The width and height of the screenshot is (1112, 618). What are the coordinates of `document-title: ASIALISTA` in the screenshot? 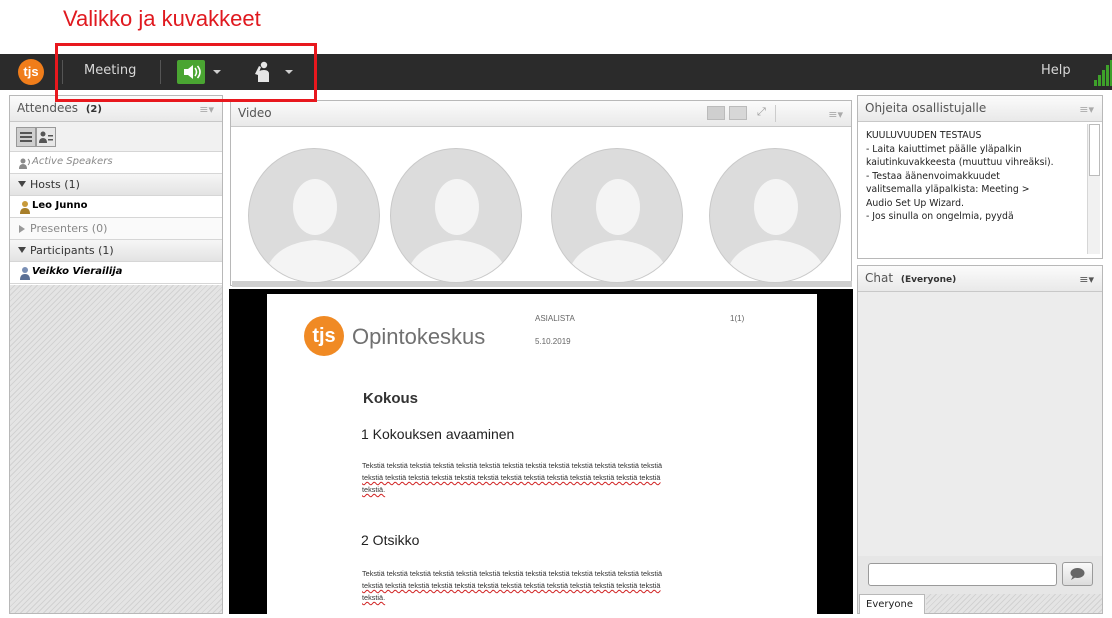 It's located at (555, 318).